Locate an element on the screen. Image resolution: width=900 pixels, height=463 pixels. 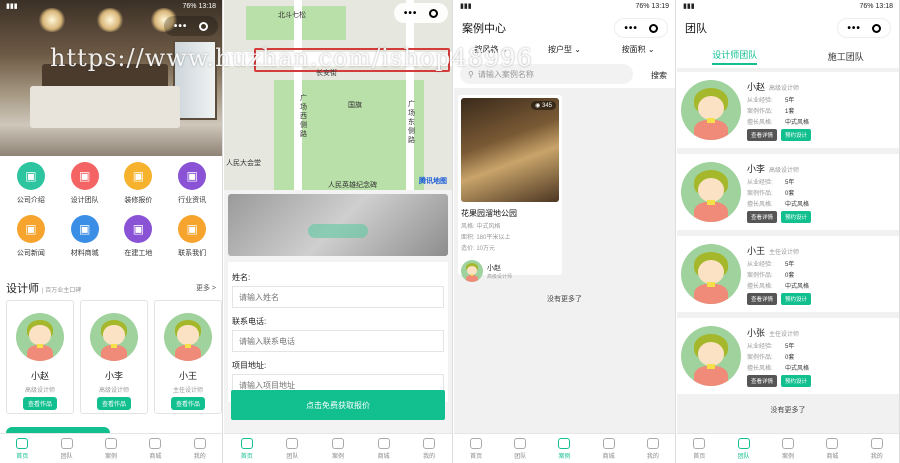
menu-label: 联系我们 is located at coordinates (192, 253).